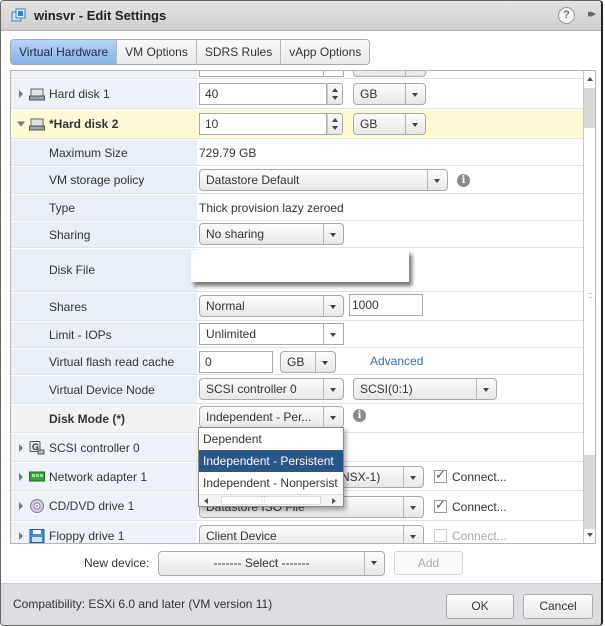 Image resolution: width=605 pixels, height=626 pixels. I want to click on vm-storage-policy-select: Datastore Default, so click(323, 180).